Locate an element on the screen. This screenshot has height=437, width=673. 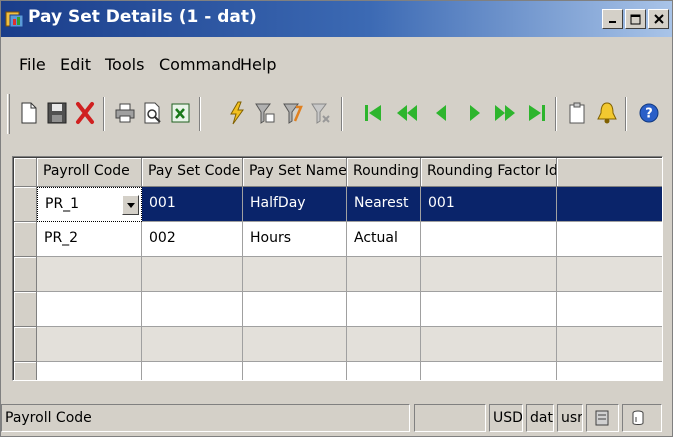
cell-payroll-code: PR_2 is located at coordinates (89, 239).